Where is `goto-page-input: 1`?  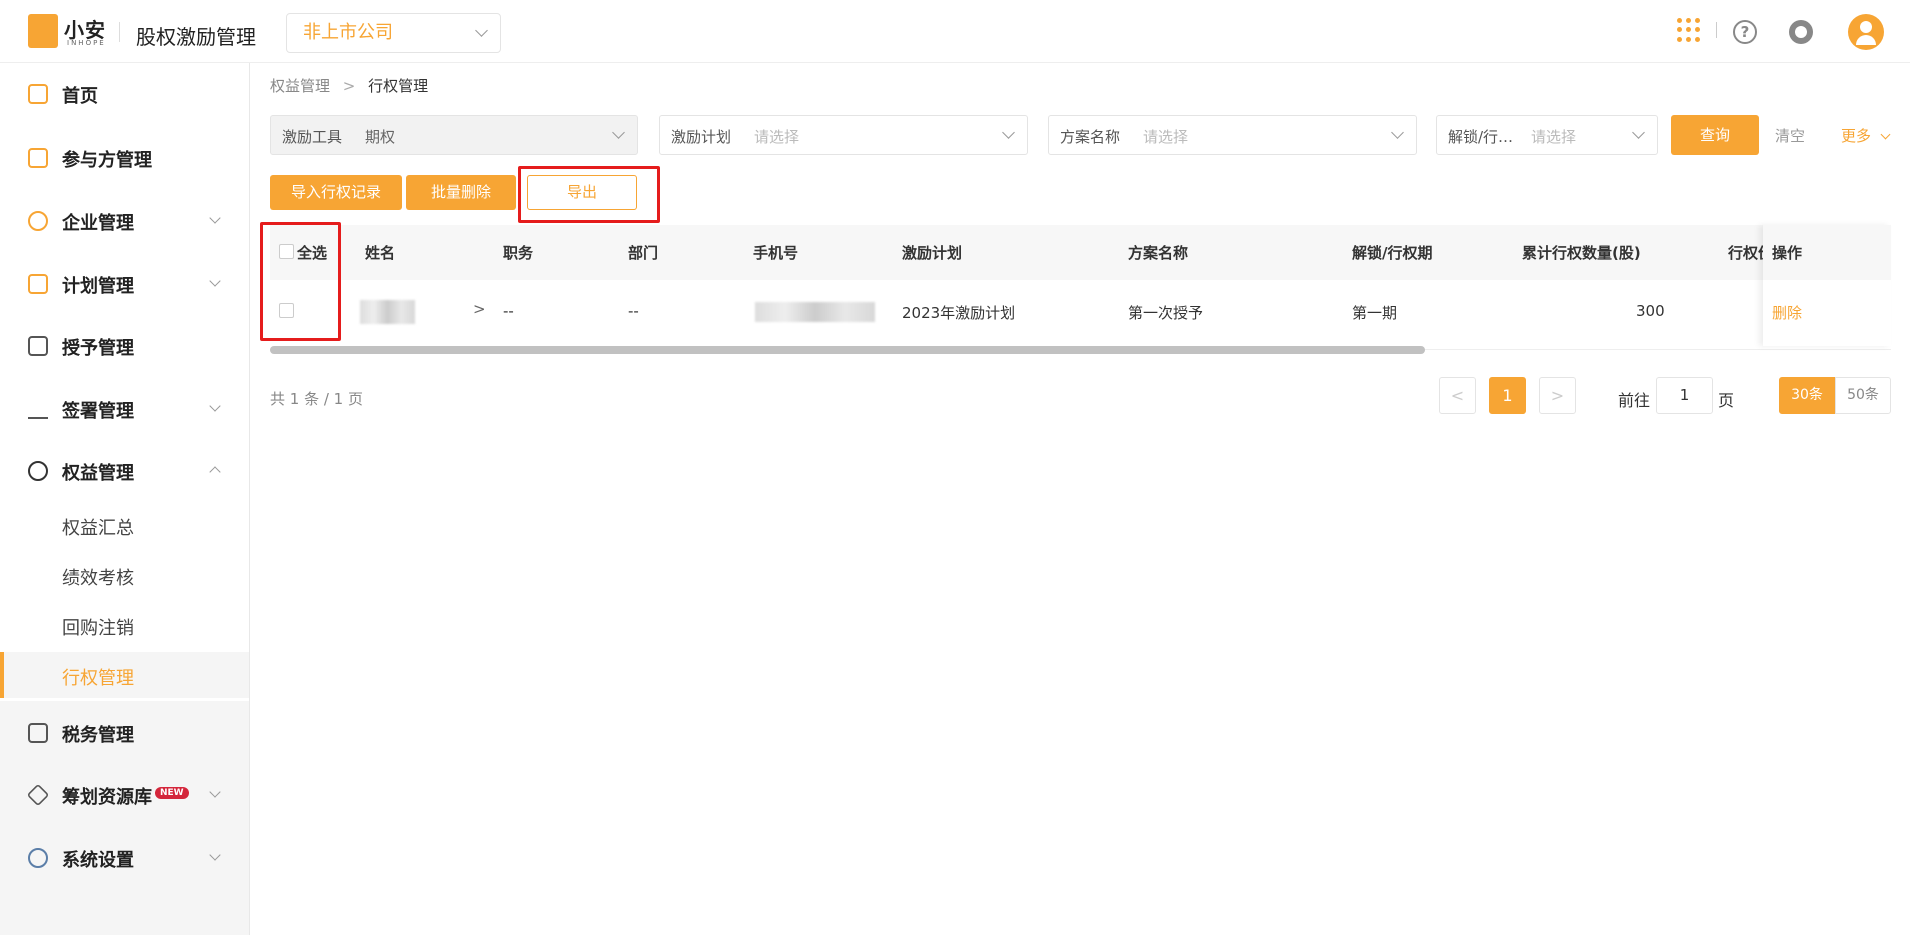 goto-page-input: 1 is located at coordinates (1684, 395).